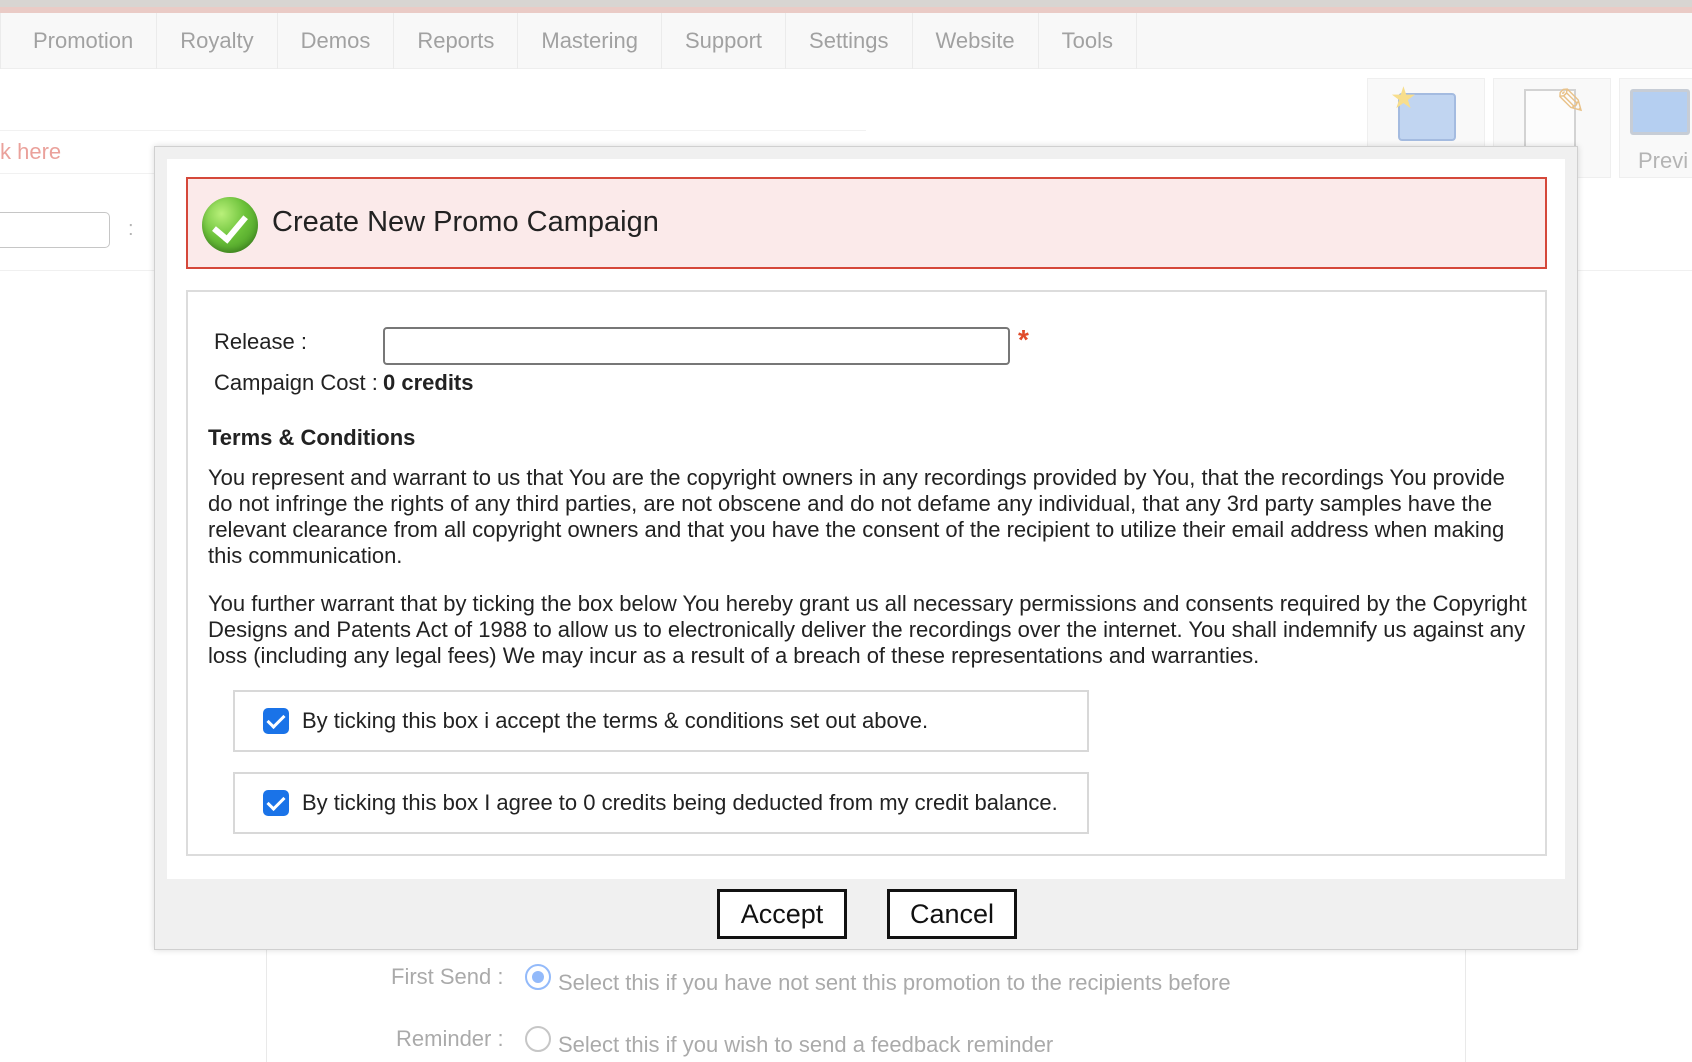  What do you see at coordinates (724, 41) in the screenshot?
I see `nav-support: Support` at bounding box center [724, 41].